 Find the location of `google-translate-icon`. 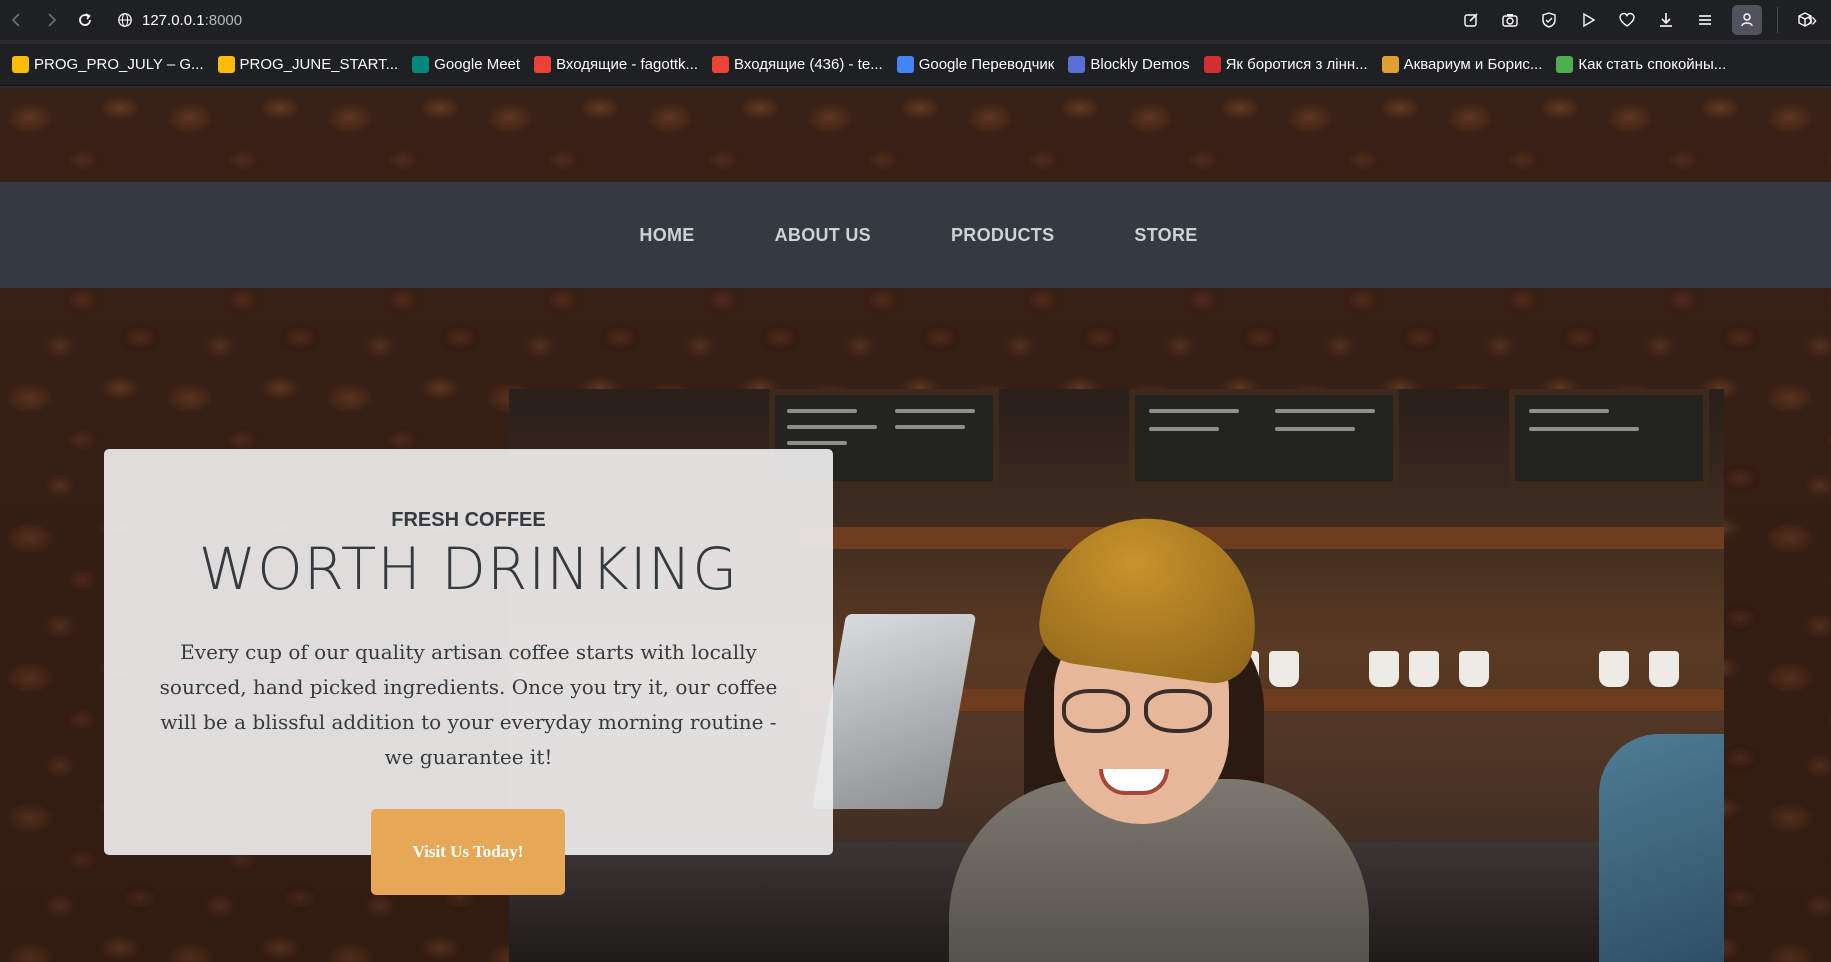

google-translate-icon is located at coordinates (905, 64).